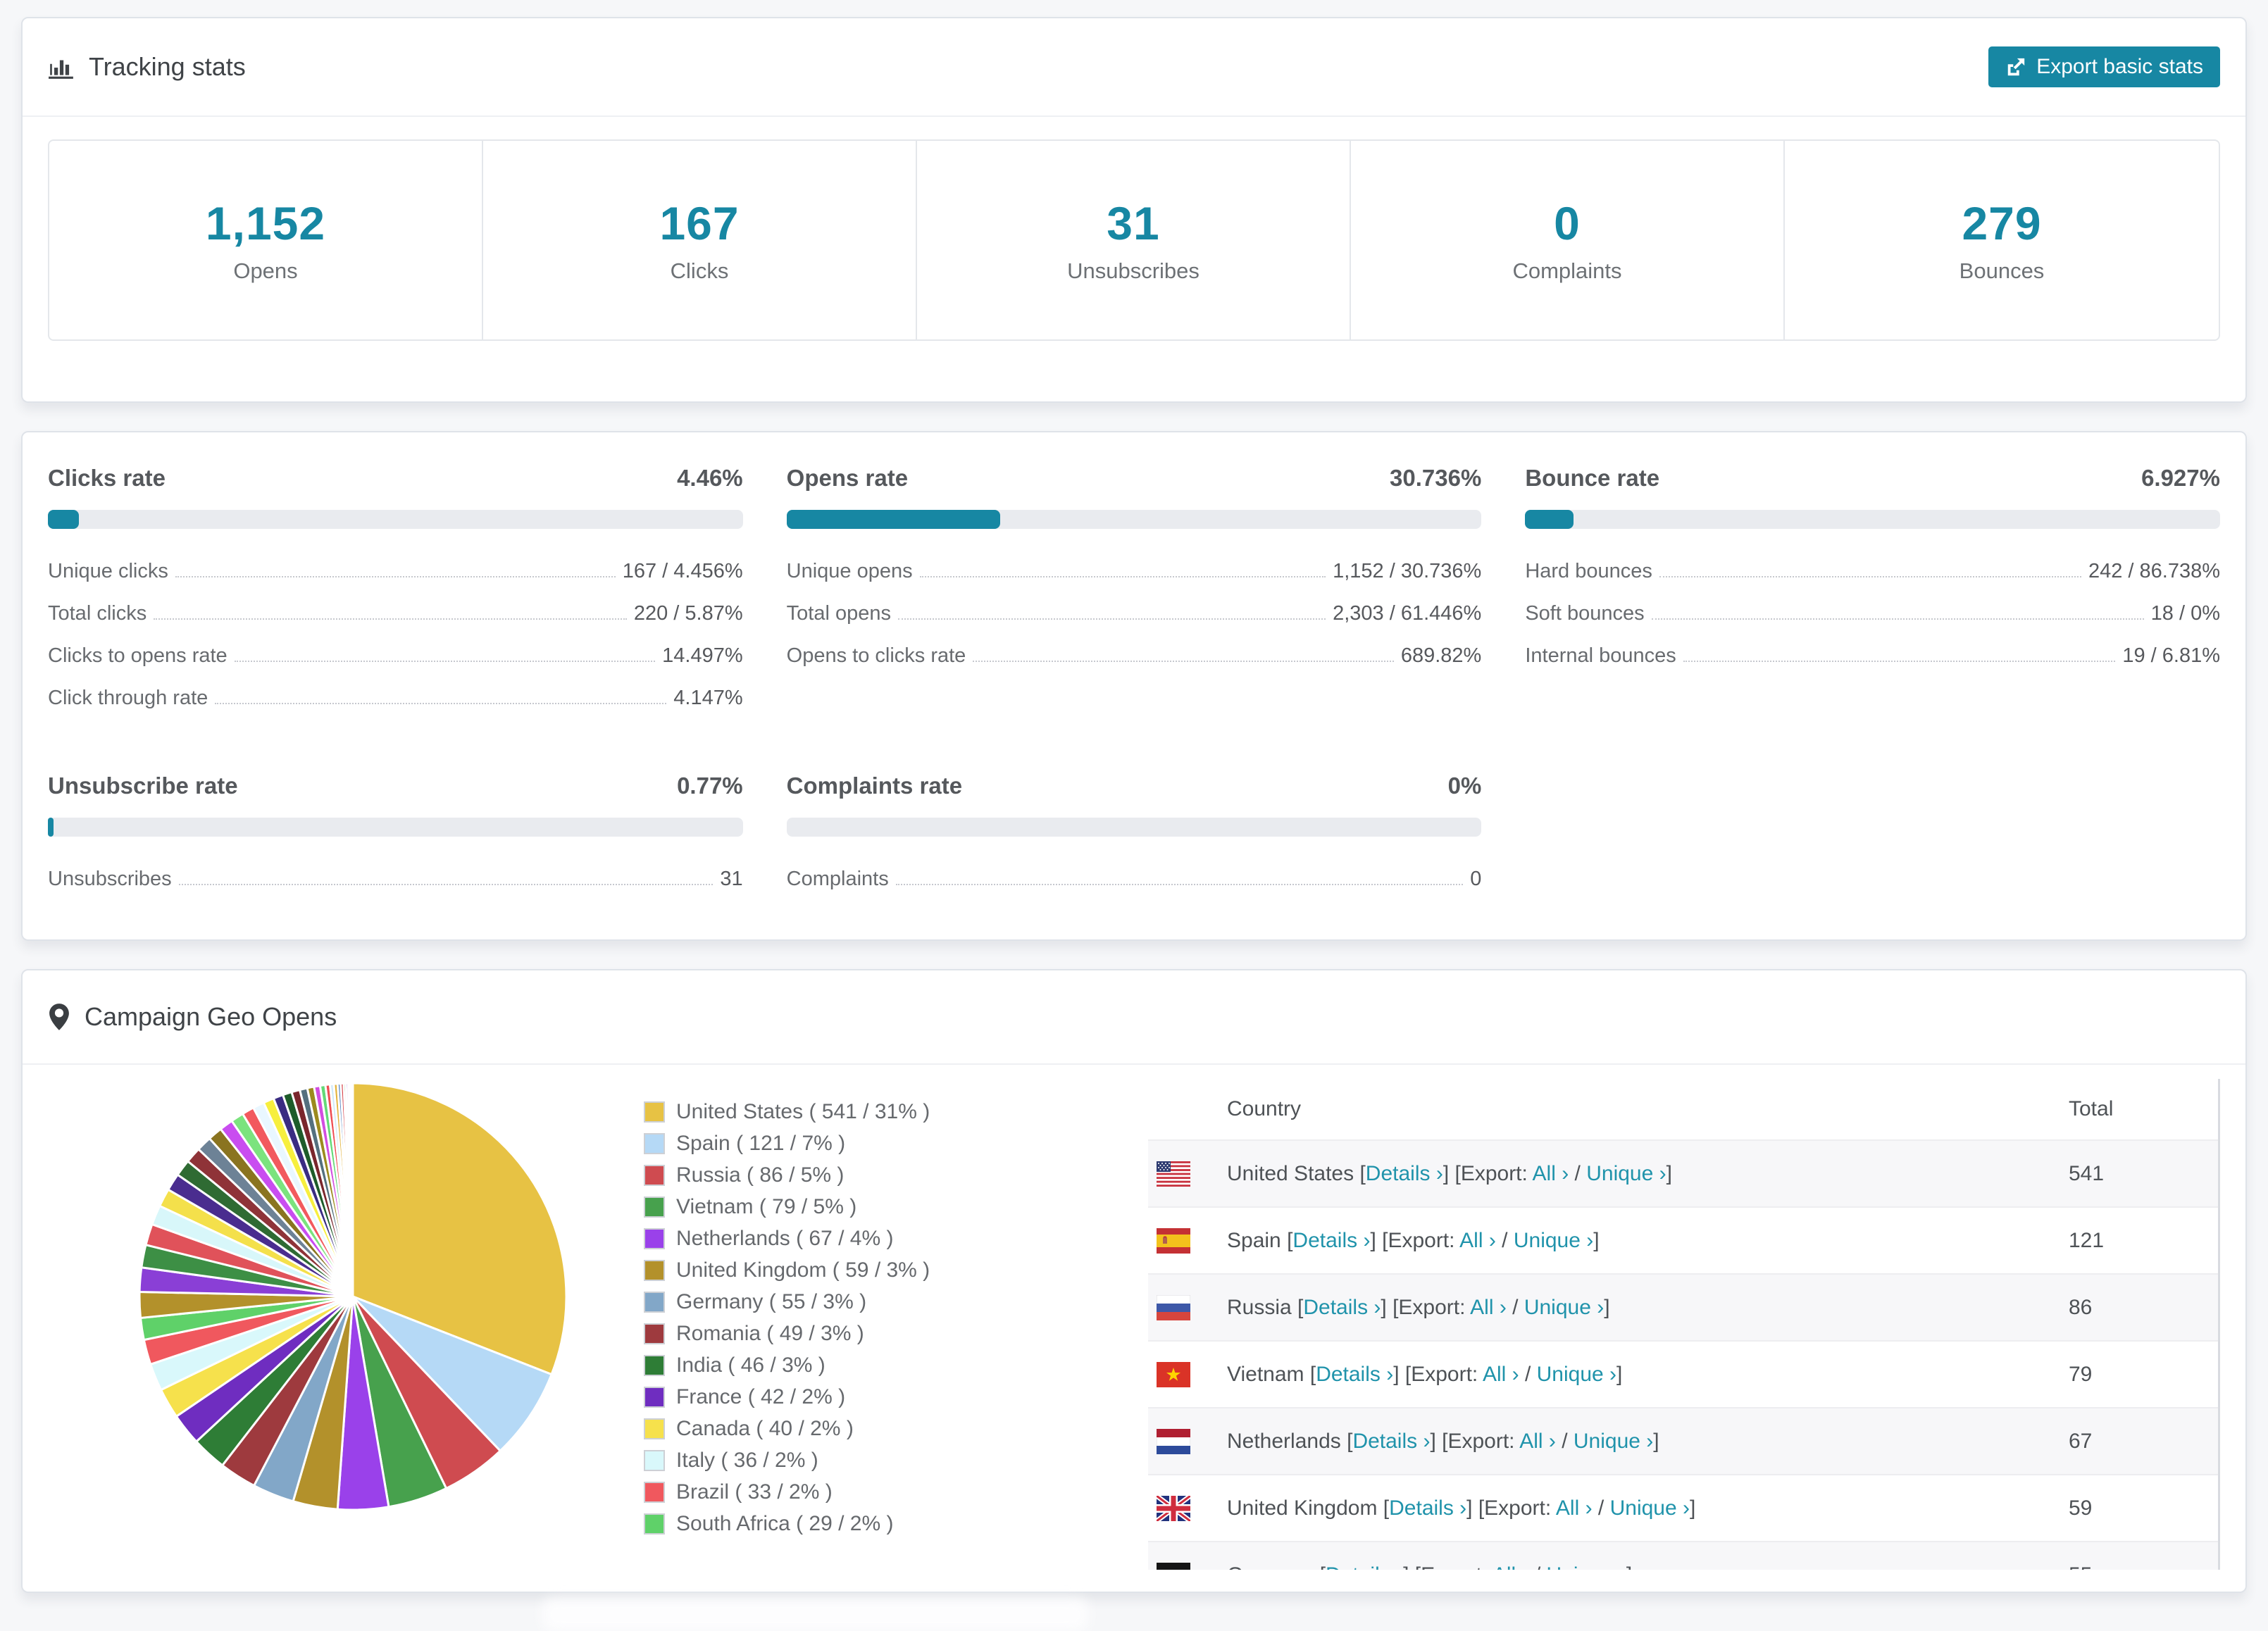 The height and width of the screenshot is (1631, 2268). Describe the element at coordinates (700, 270) in the screenshot. I see `stat-label: Clicks` at that location.